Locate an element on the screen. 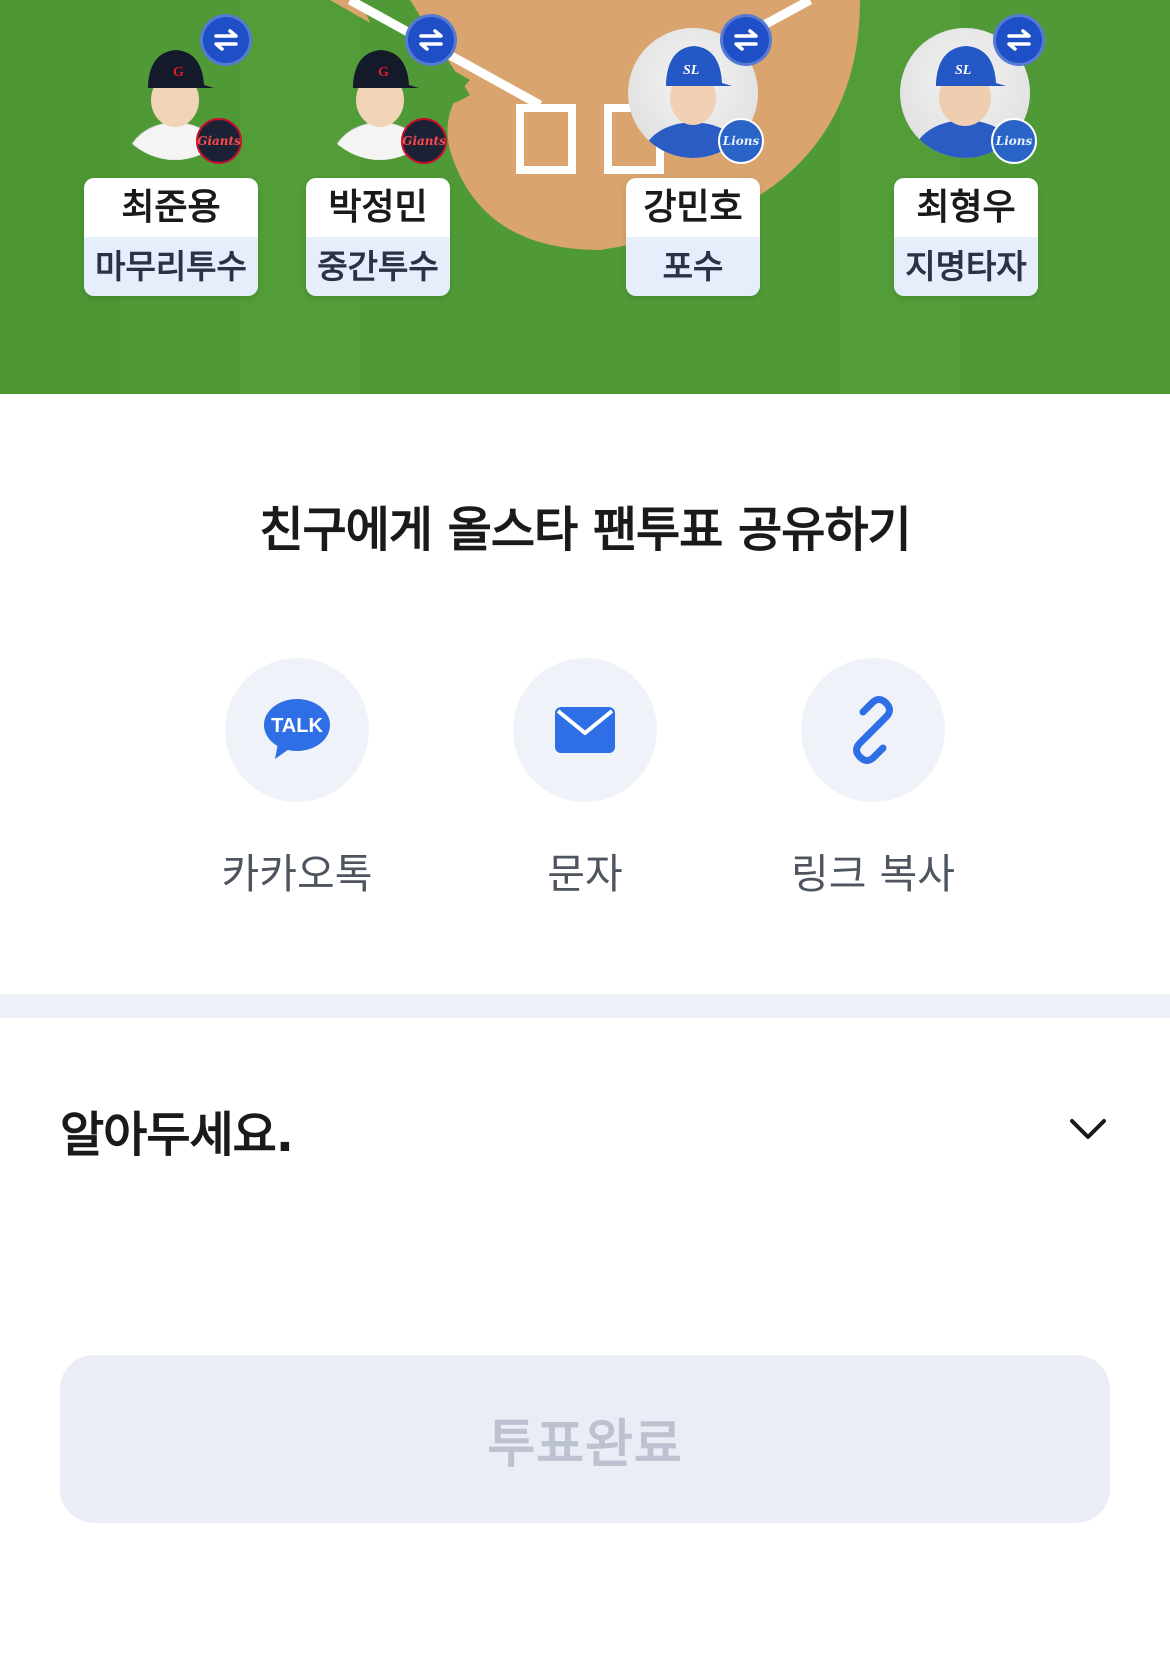  player-position: 포수 is located at coordinates (693, 266).